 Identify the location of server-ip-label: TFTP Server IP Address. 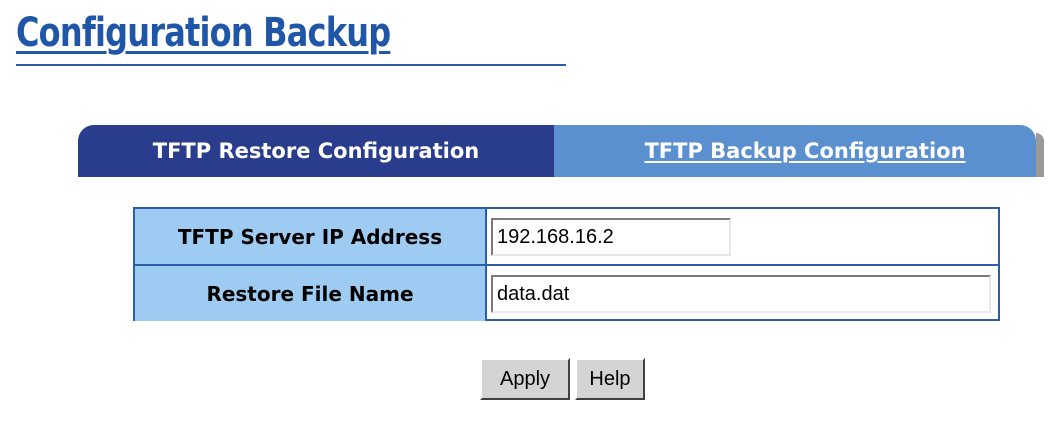
(311, 236).